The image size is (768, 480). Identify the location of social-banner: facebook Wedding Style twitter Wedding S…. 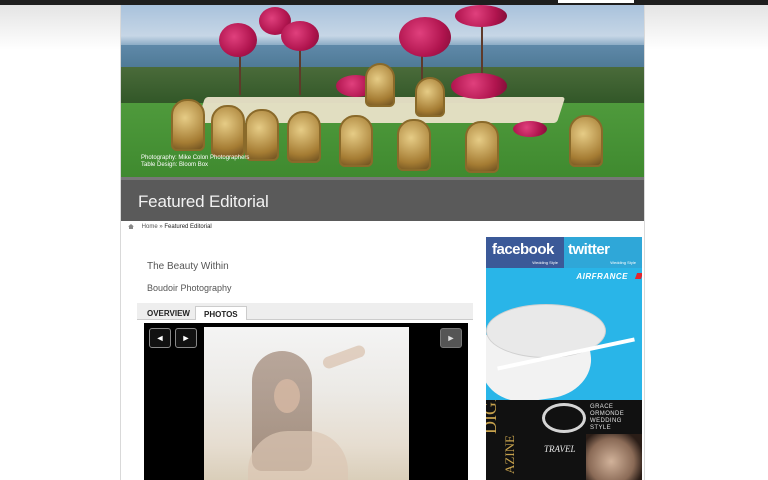
(564, 252).